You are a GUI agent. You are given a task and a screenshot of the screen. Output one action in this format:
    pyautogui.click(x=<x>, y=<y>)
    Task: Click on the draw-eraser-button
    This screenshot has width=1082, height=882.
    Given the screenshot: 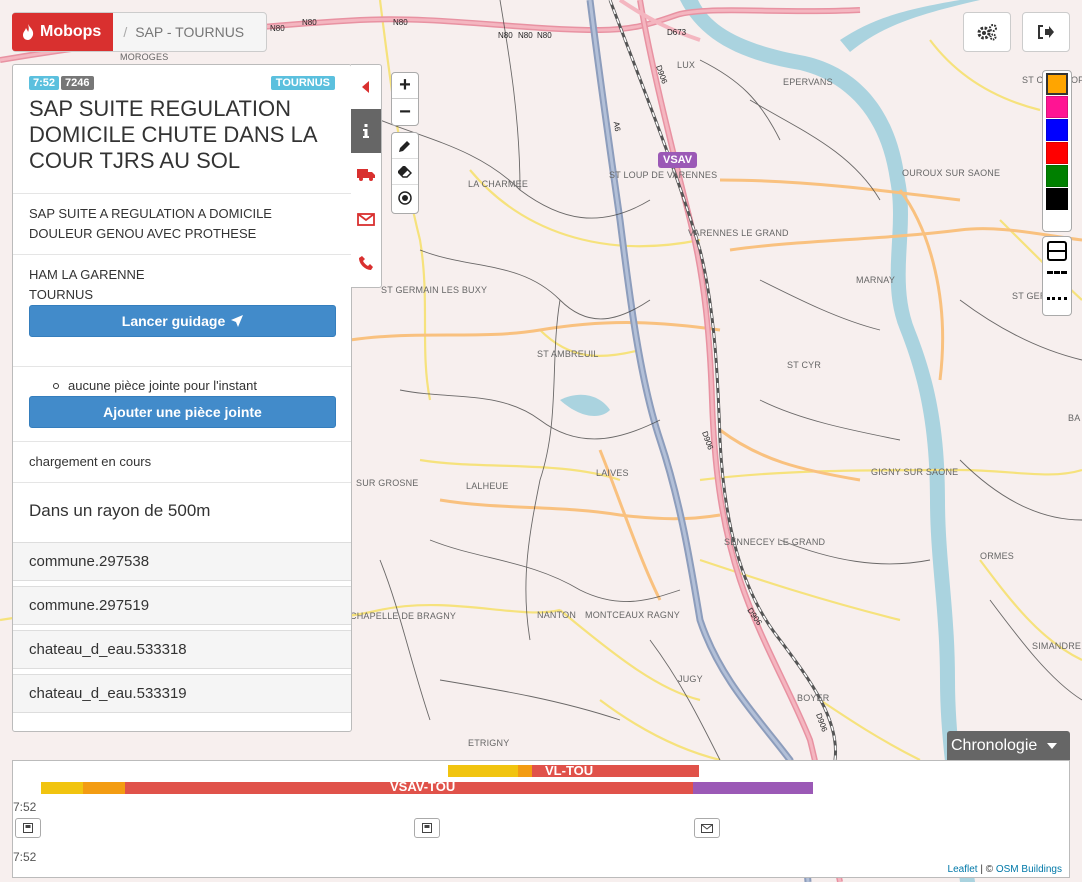 What is the action you would take?
    pyautogui.click(x=405, y=172)
    